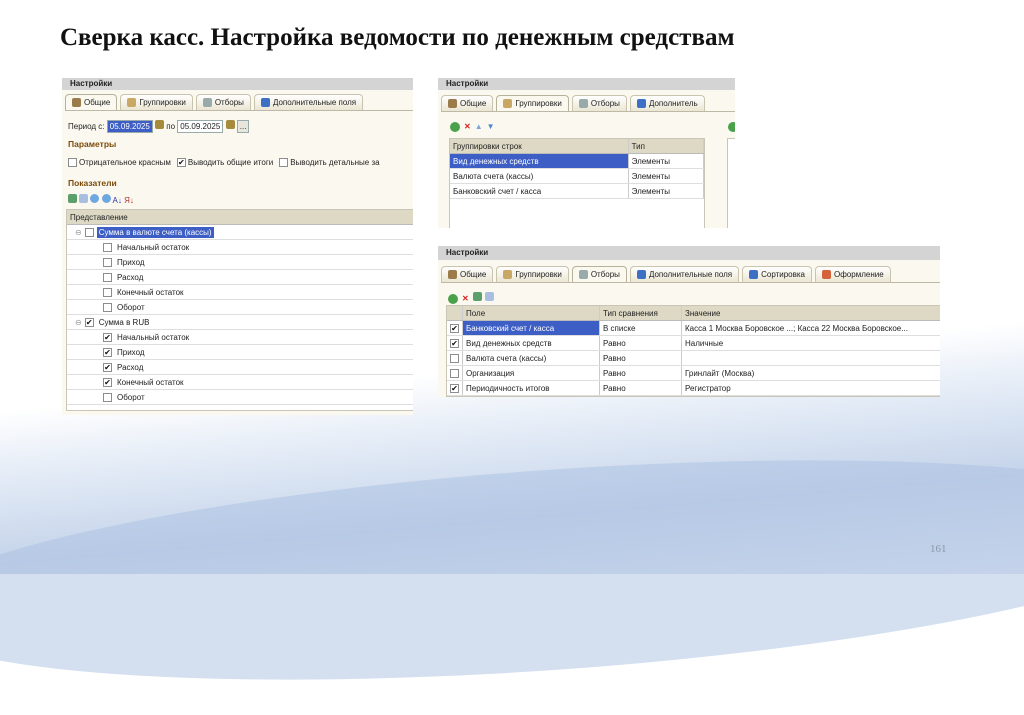  Describe the element at coordinates (131, 397) in the screenshot. I see `row-label: Оборот` at that location.